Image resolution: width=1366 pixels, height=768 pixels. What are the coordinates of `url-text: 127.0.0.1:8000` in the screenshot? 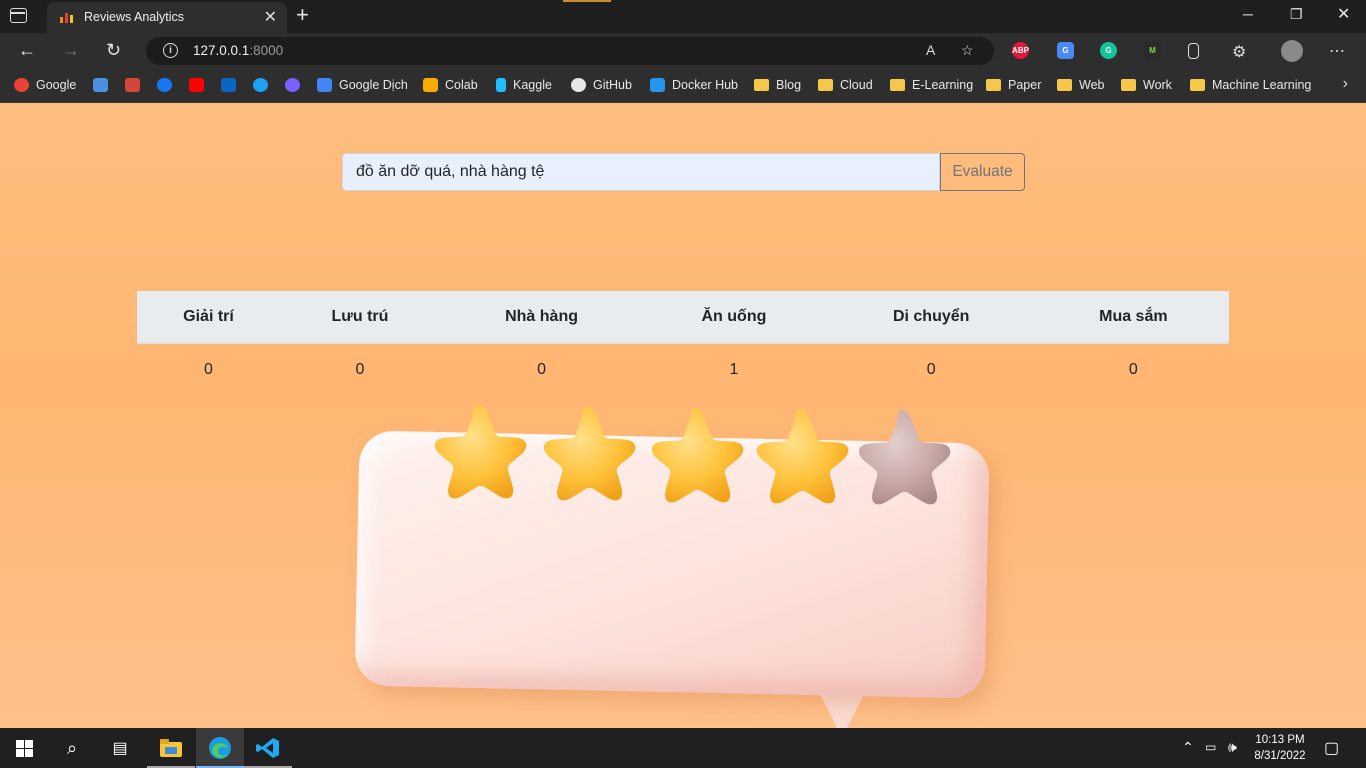 It's located at (238, 50).